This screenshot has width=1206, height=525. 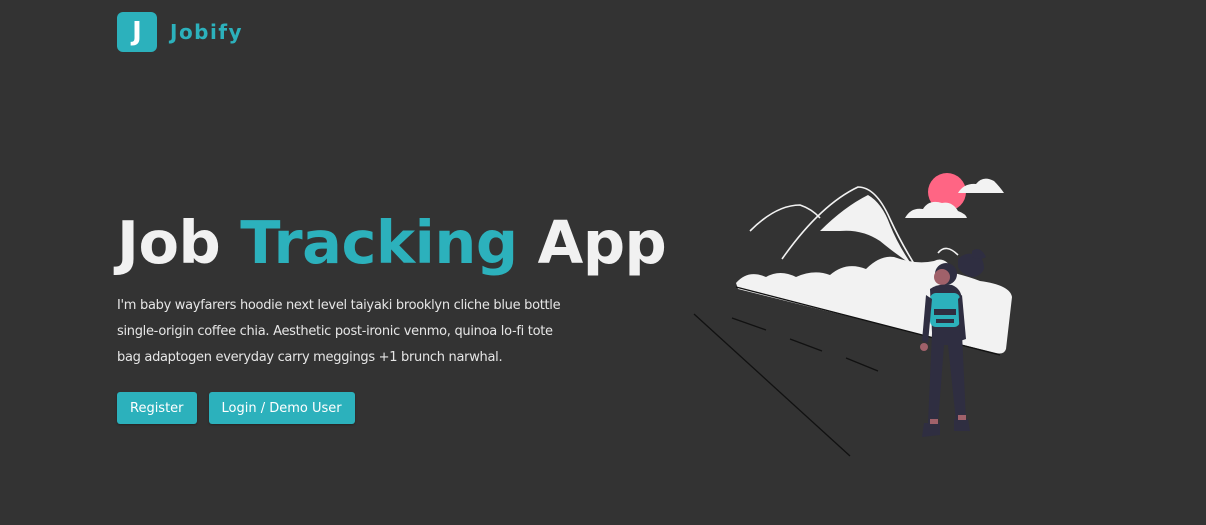 I want to click on page-title: Job Tracking App, so click(x=397, y=243).